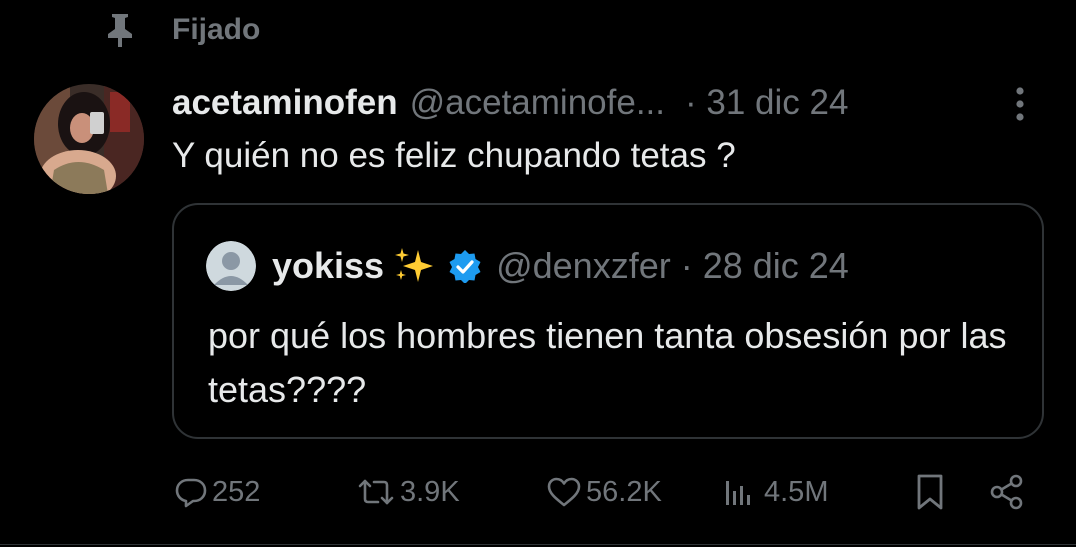 The image size is (1076, 547). I want to click on reply-button: 252, so click(217, 492).